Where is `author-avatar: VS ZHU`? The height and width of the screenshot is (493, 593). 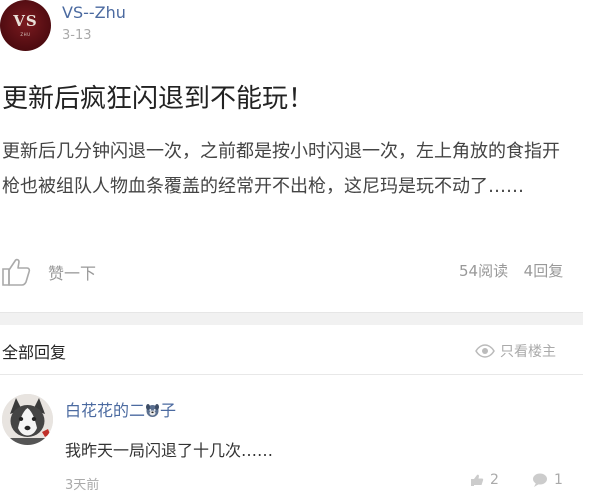
author-avatar: VS ZHU is located at coordinates (25, 25).